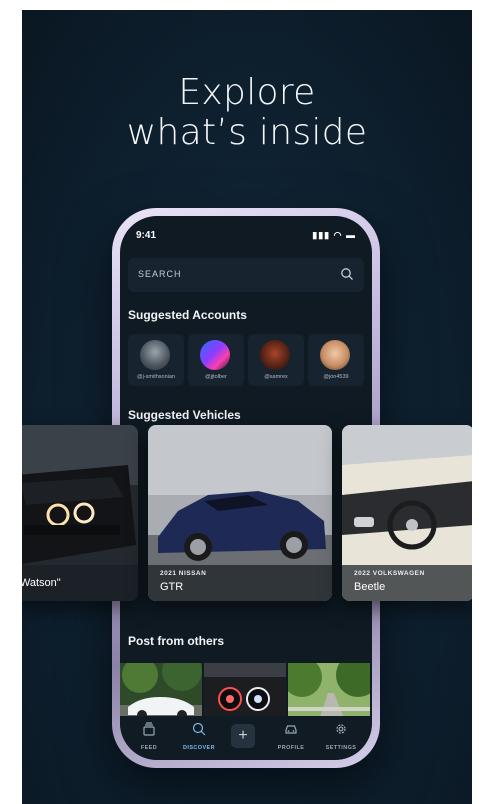 This screenshot has width=479, height=804. I want to click on add-icon: +, so click(243, 735).